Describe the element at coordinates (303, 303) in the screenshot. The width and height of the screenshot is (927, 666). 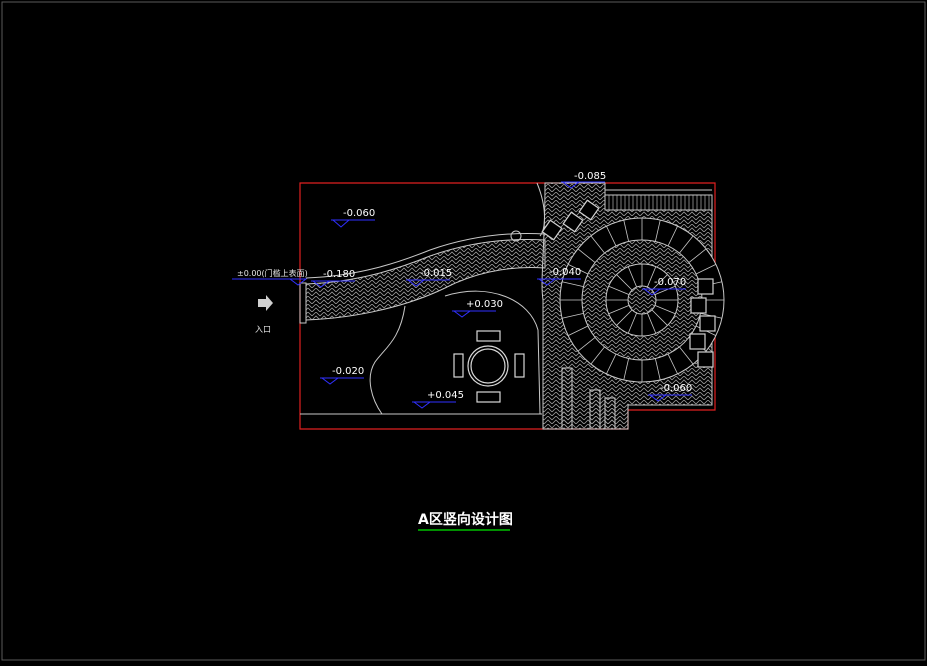
I see `entrance-wall` at that location.